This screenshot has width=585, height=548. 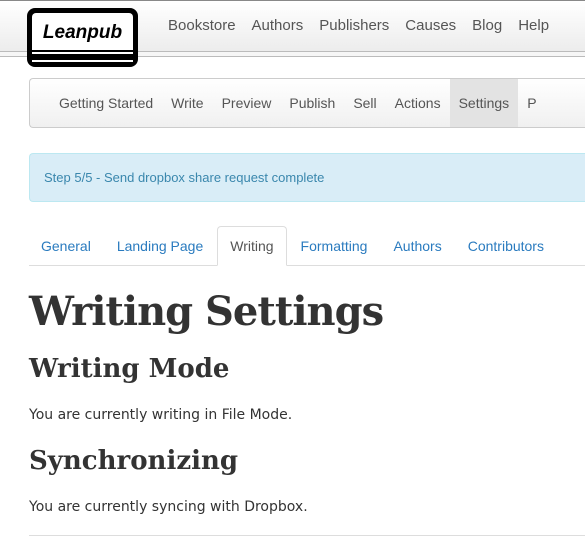 What do you see at coordinates (307, 535) in the screenshot?
I see `divider` at bounding box center [307, 535].